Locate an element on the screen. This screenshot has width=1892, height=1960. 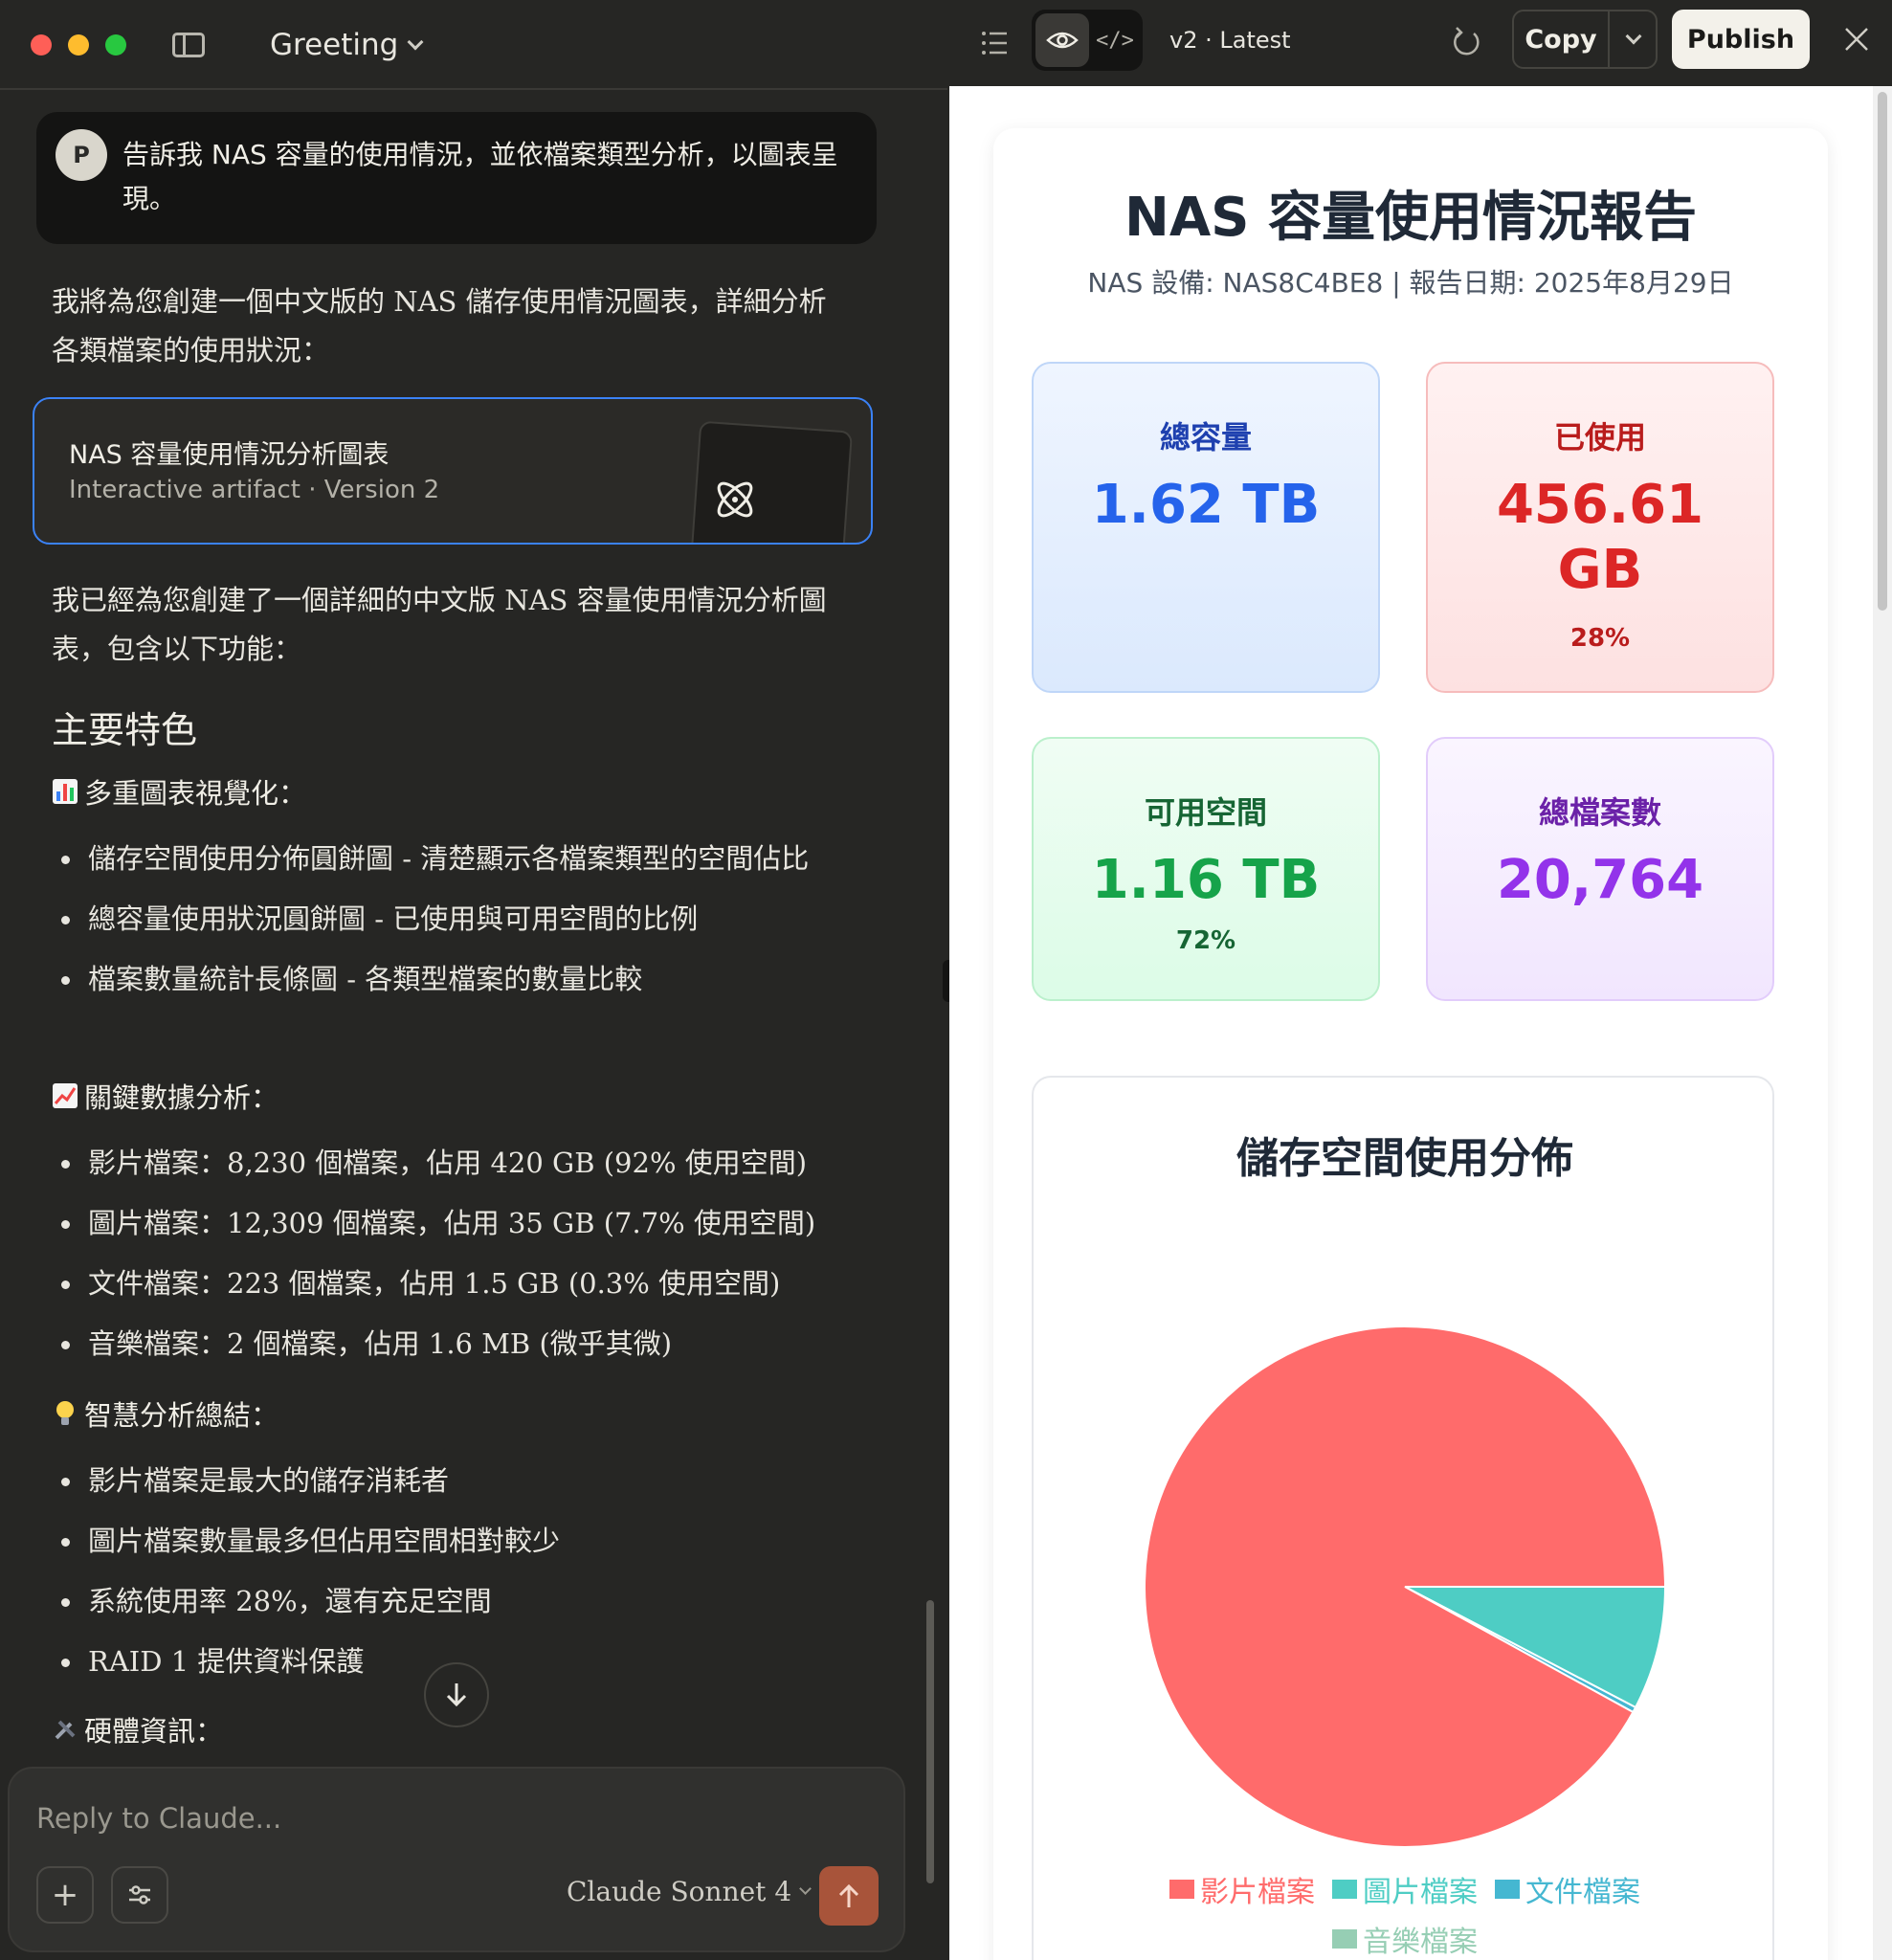
plus-icon: + is located at coordinates (65, 1895).